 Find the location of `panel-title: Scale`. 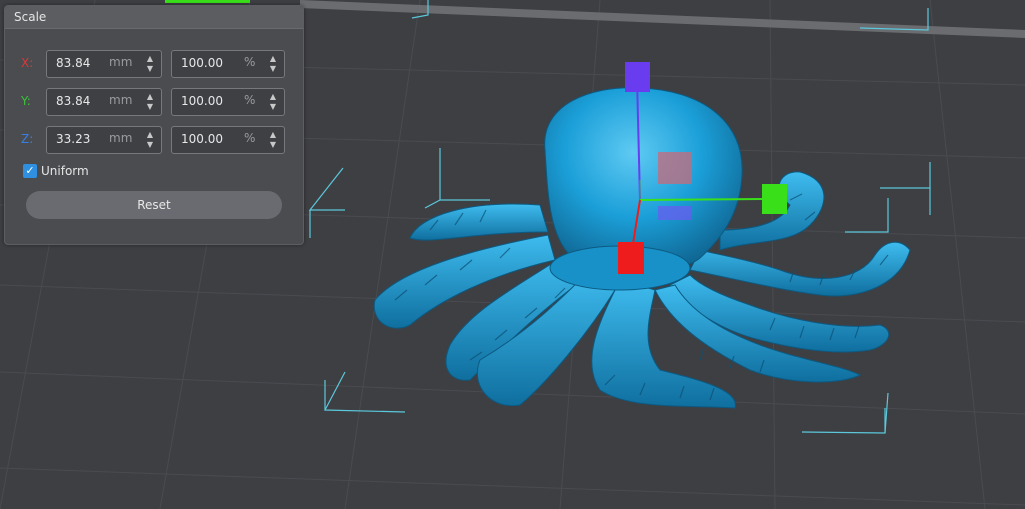

panel-title: Scale is located at coordinates (154, 17).